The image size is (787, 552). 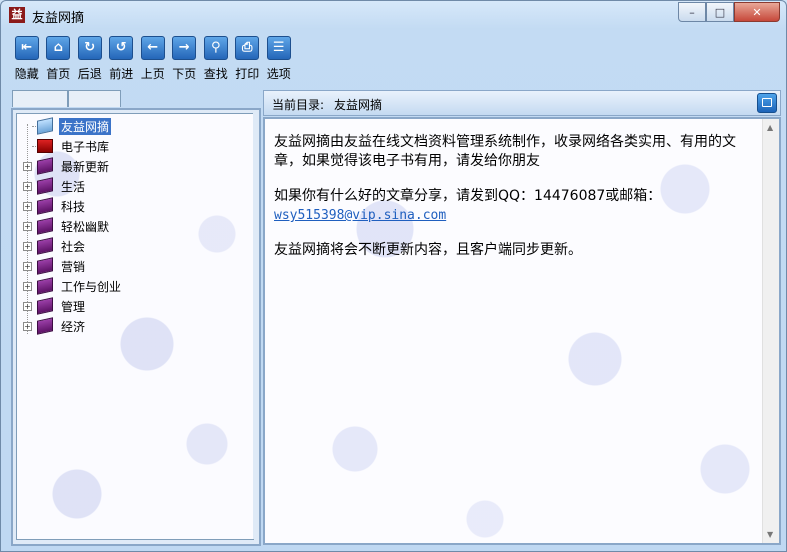 I want to click on tree-node: + 最新更新, so click(x=132, y=166).